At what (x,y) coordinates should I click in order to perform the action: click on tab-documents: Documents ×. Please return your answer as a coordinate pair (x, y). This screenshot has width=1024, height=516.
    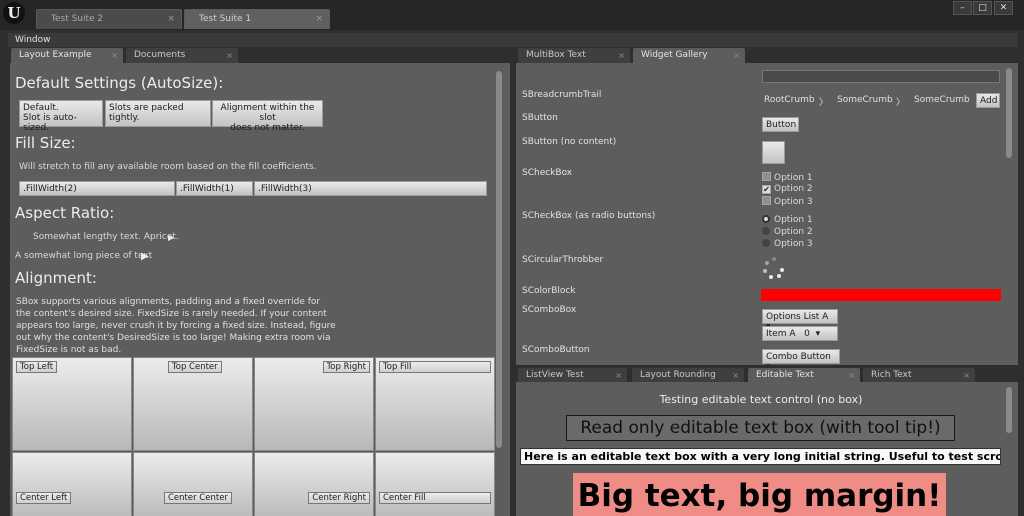
    Looking at the image, I should click on (182, 55).